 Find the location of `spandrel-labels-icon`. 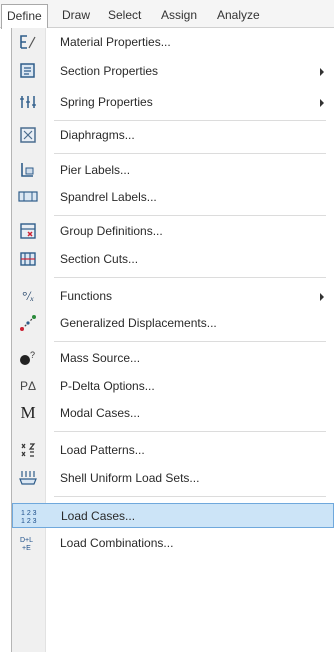

spandrel-labels-icon is located at coordinates (28, 197).